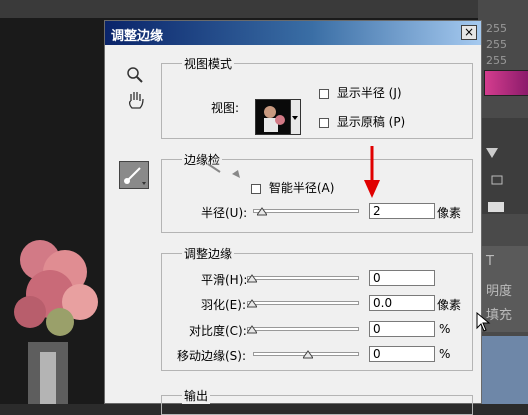  I want to click on triangle-icon, so click(492, 153).